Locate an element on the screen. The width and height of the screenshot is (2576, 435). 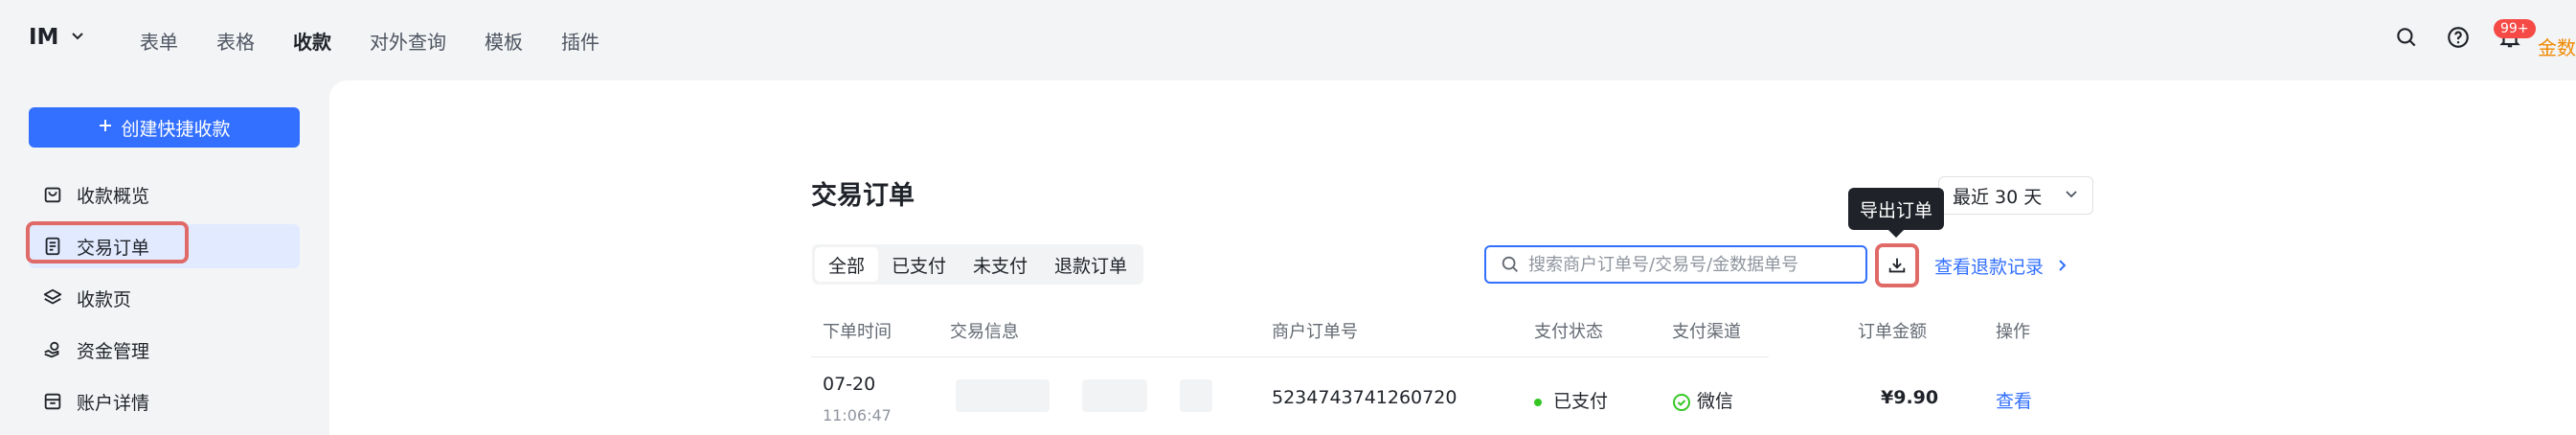
tab-refund: 退款订单 is located at coordinates (1091, 264).